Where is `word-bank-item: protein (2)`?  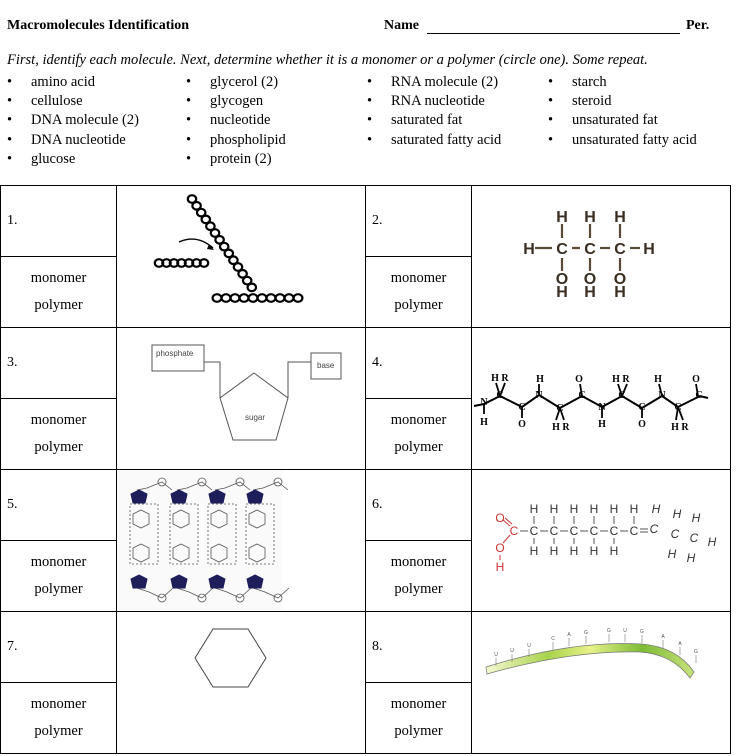
word-bank-item: protein (2) is located at coordinates (236, 159).